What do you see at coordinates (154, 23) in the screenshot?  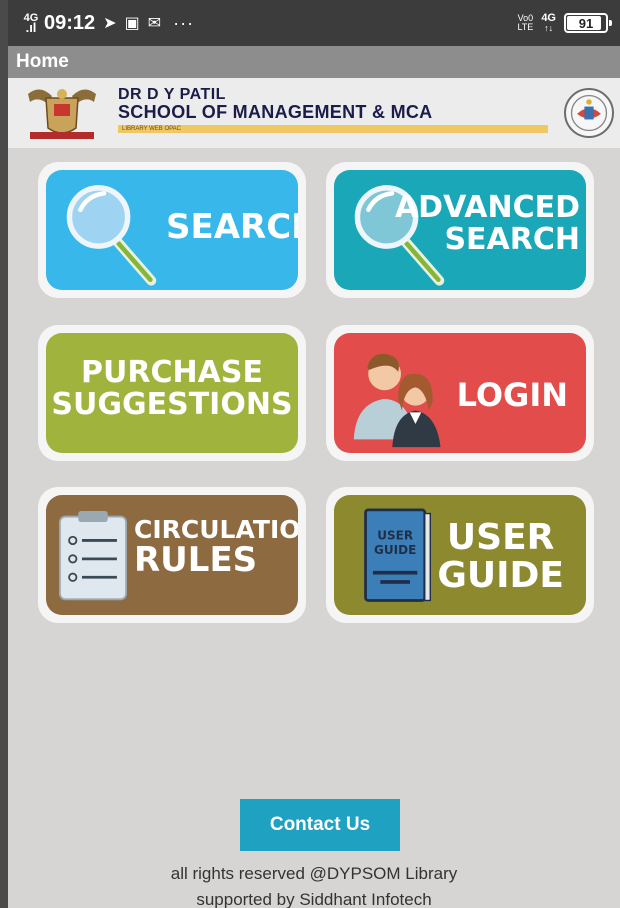 I see `mail-icon: ✉` at bounding box center [154, 23].